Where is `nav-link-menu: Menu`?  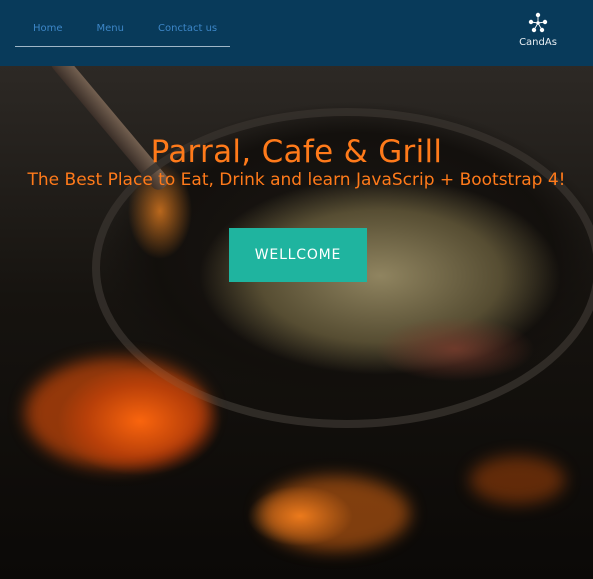
nav-link-menu: Menu is located at coordinates (110, 26).